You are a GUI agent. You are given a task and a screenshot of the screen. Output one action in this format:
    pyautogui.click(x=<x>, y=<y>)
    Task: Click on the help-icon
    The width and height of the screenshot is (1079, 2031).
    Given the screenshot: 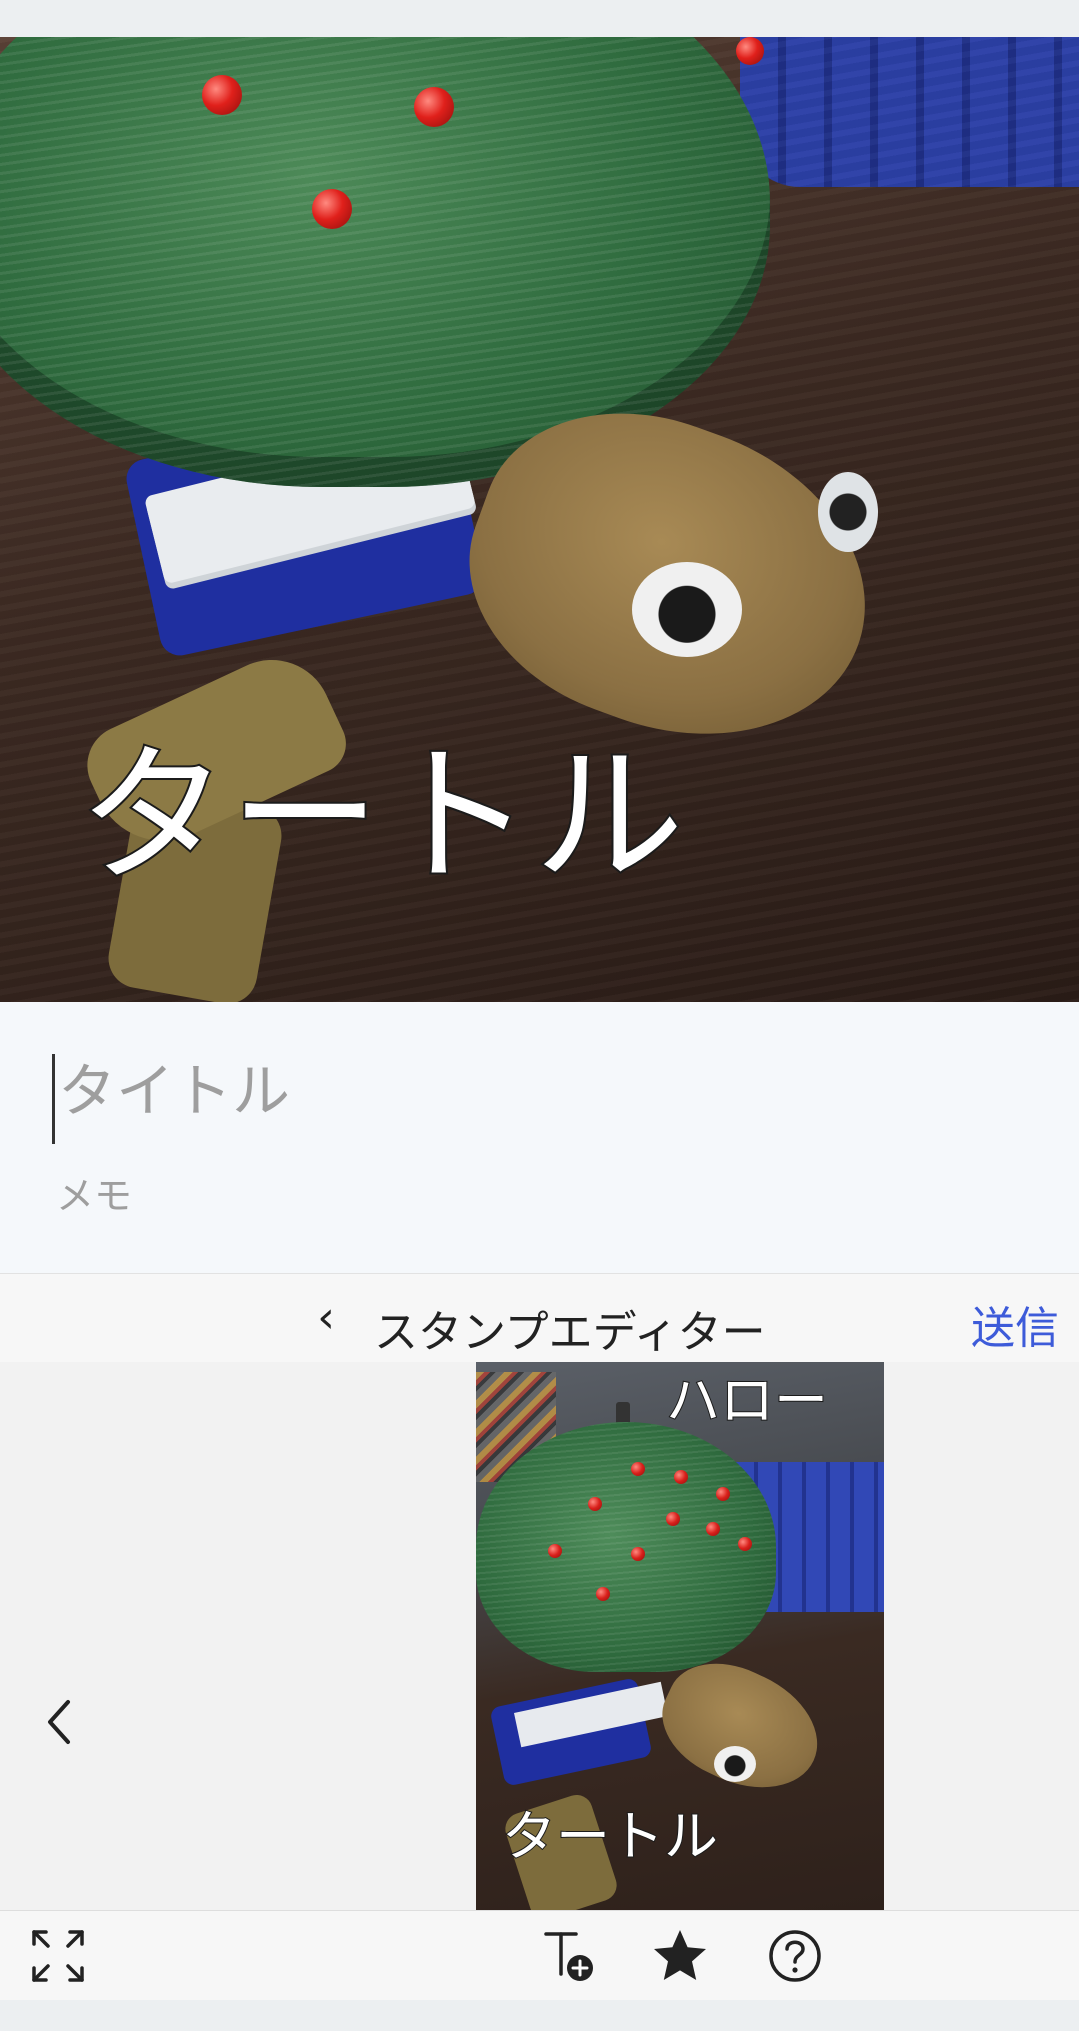 What is the action you would take?
    pyautogui.click(x=795, y=1956)
    